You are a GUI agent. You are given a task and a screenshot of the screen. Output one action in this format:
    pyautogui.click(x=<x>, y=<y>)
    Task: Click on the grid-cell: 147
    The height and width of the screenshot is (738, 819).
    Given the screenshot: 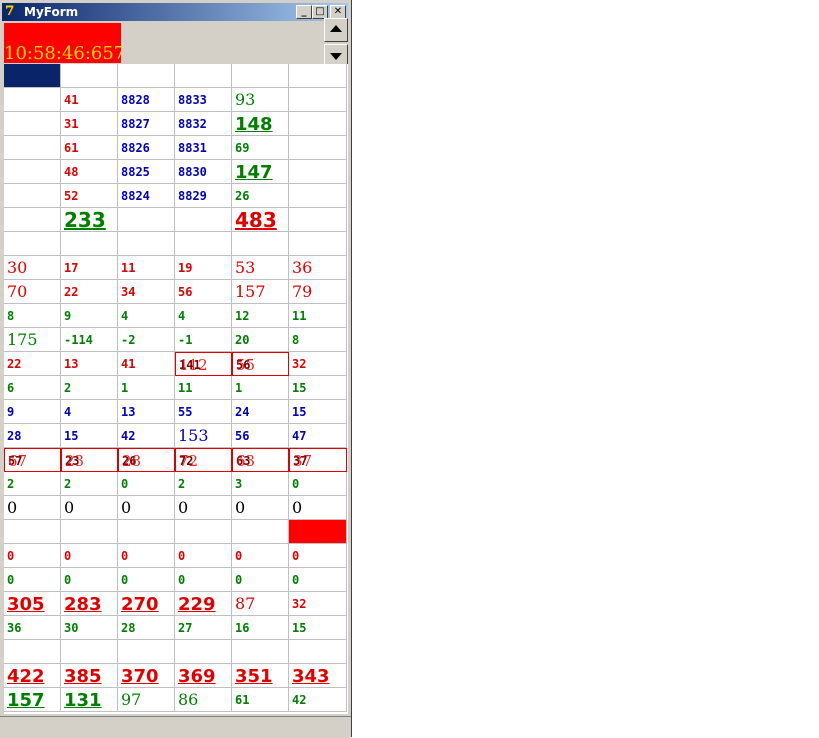 What is the action you would take?
    pyautogui.click(x=260, y=172)
    